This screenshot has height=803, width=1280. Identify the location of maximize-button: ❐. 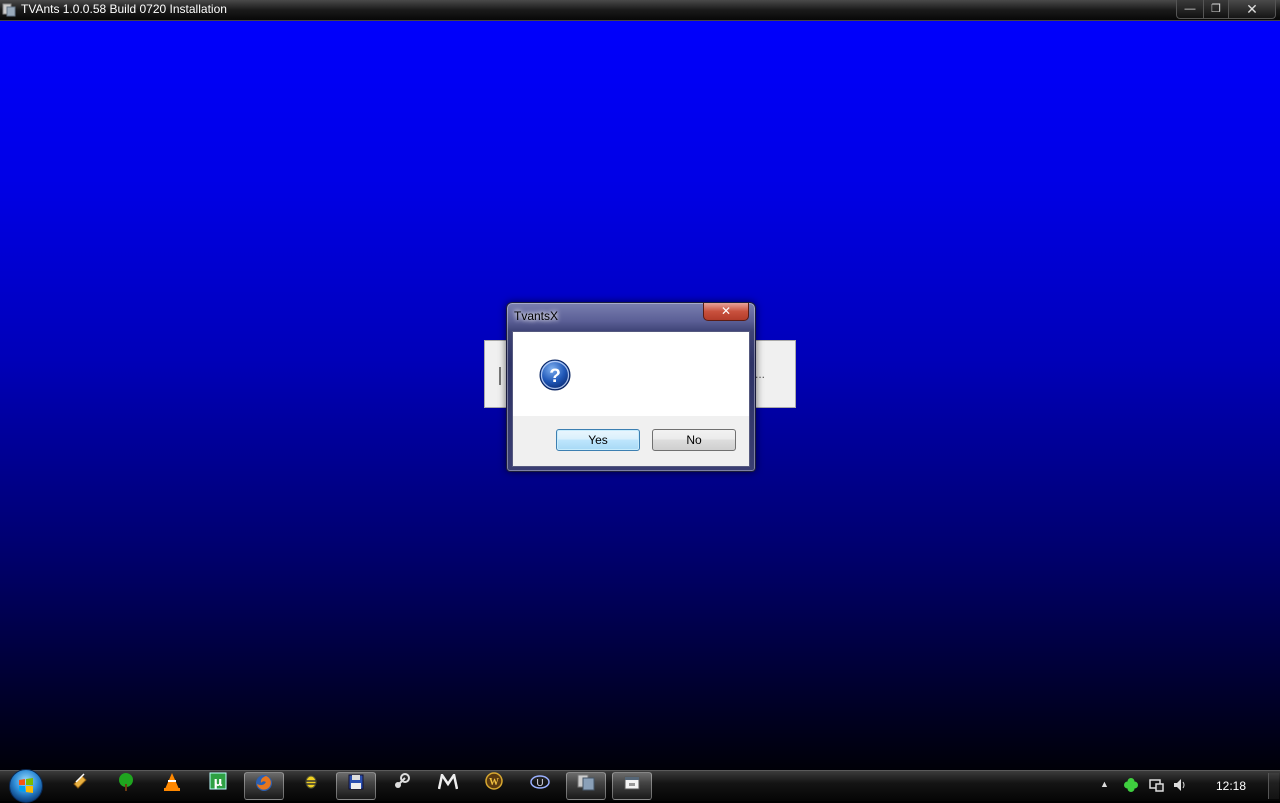
(1216, 9).